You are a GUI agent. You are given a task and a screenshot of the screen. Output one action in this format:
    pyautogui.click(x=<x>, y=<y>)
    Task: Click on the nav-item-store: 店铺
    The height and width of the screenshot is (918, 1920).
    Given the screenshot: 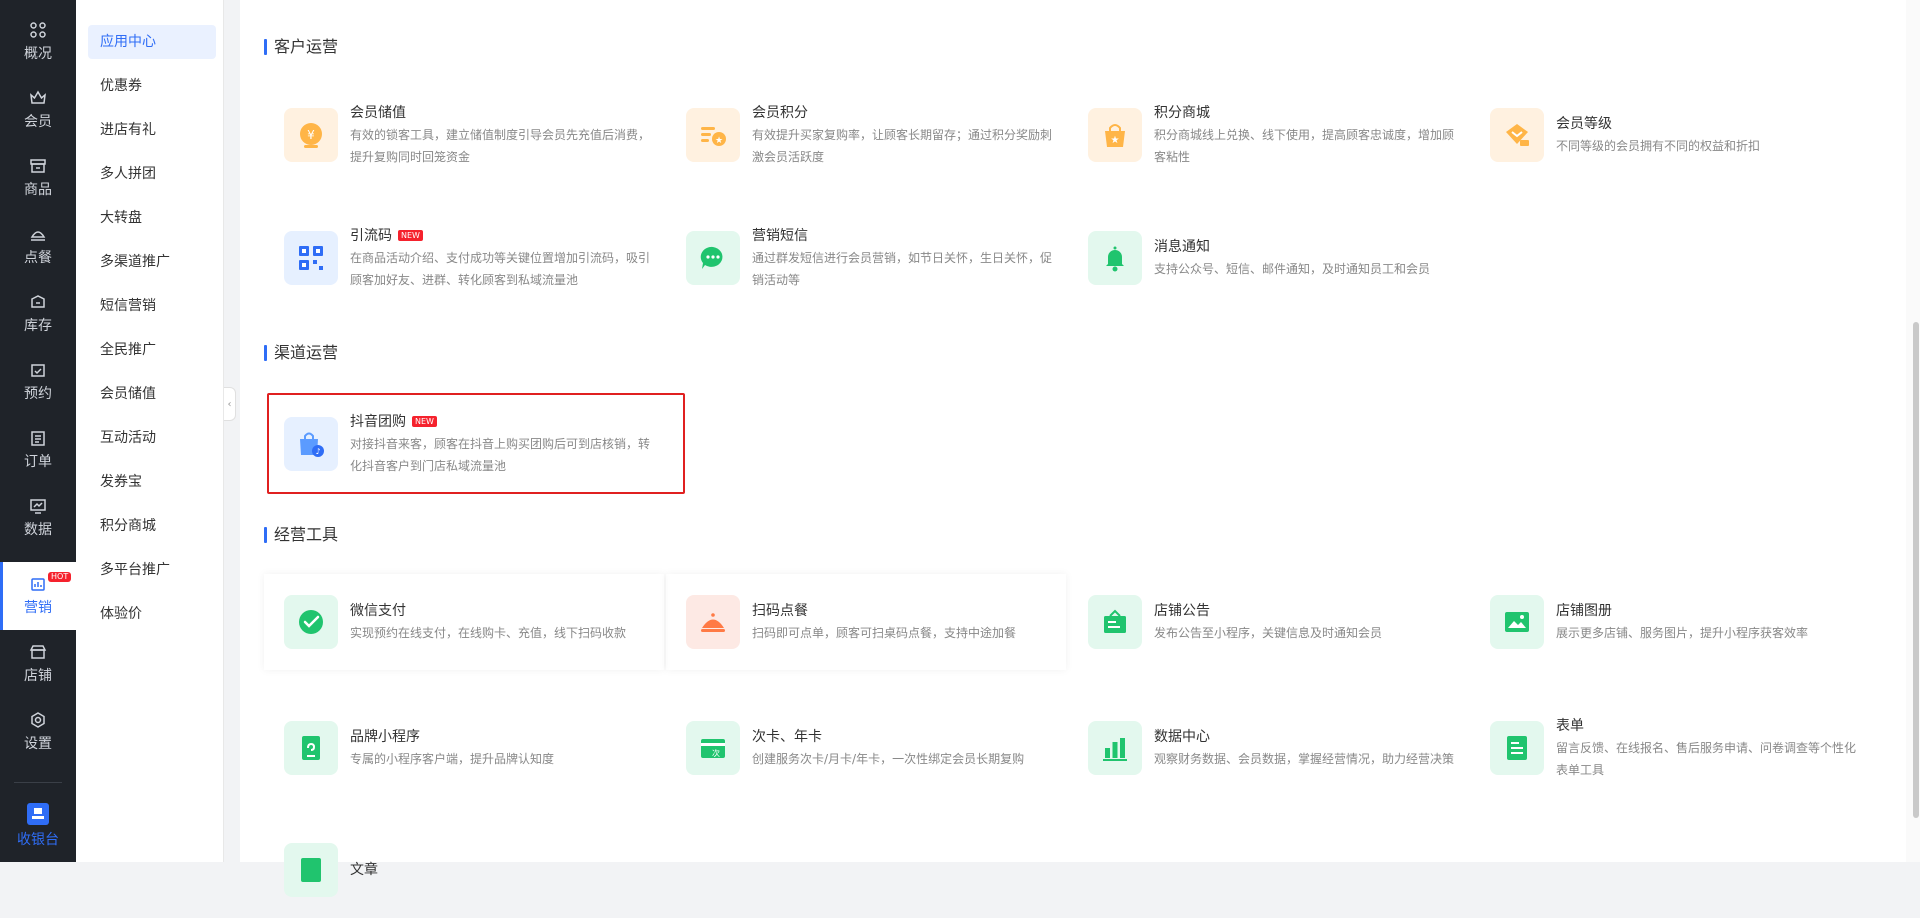 What is the action you would take?
    pyautogui.click(x=38, y=664)
    